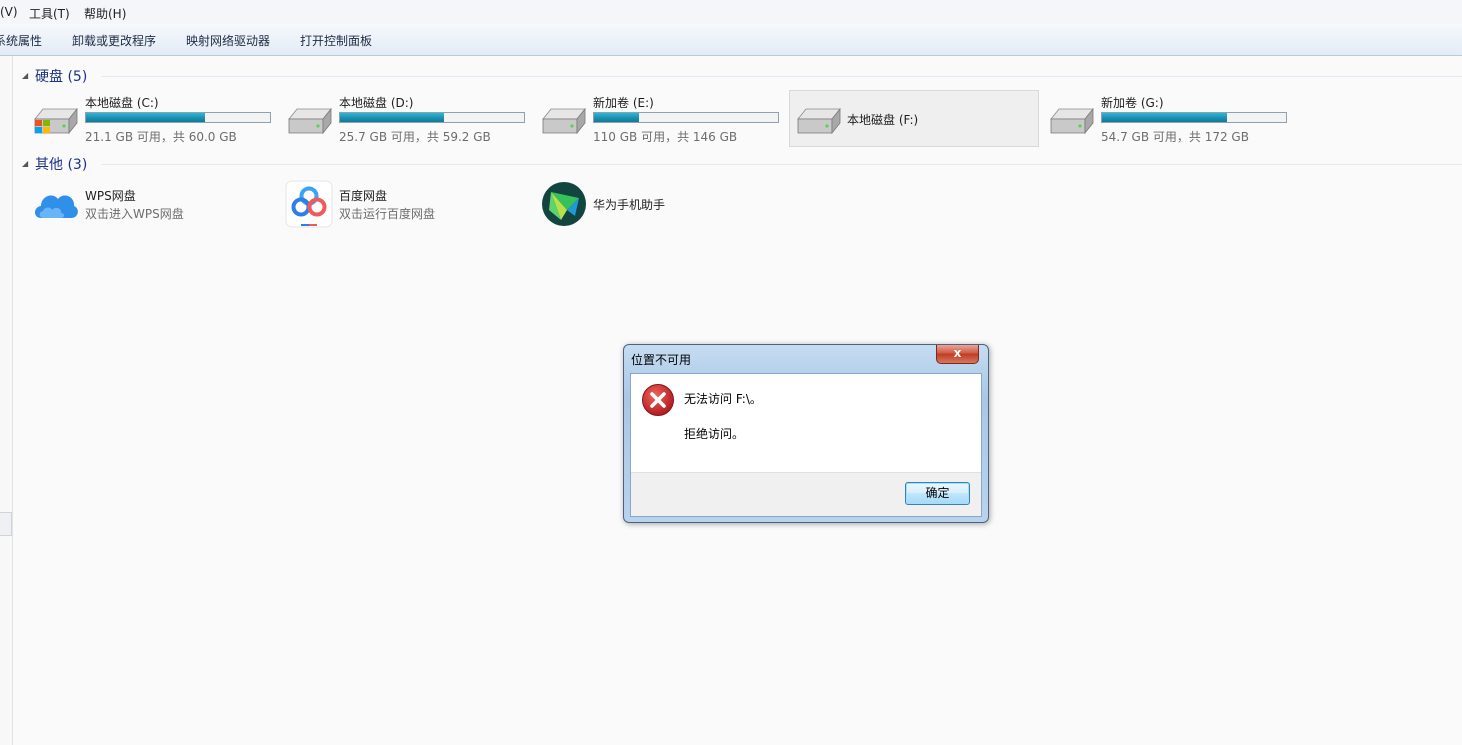 Image resolution: width=1462 pixels, height=745 pixels. Describe the element at coordinates (731, 12) in the screenshot. I see `menu-bar: (V) 工具(T) 帮助(H)` at that location.